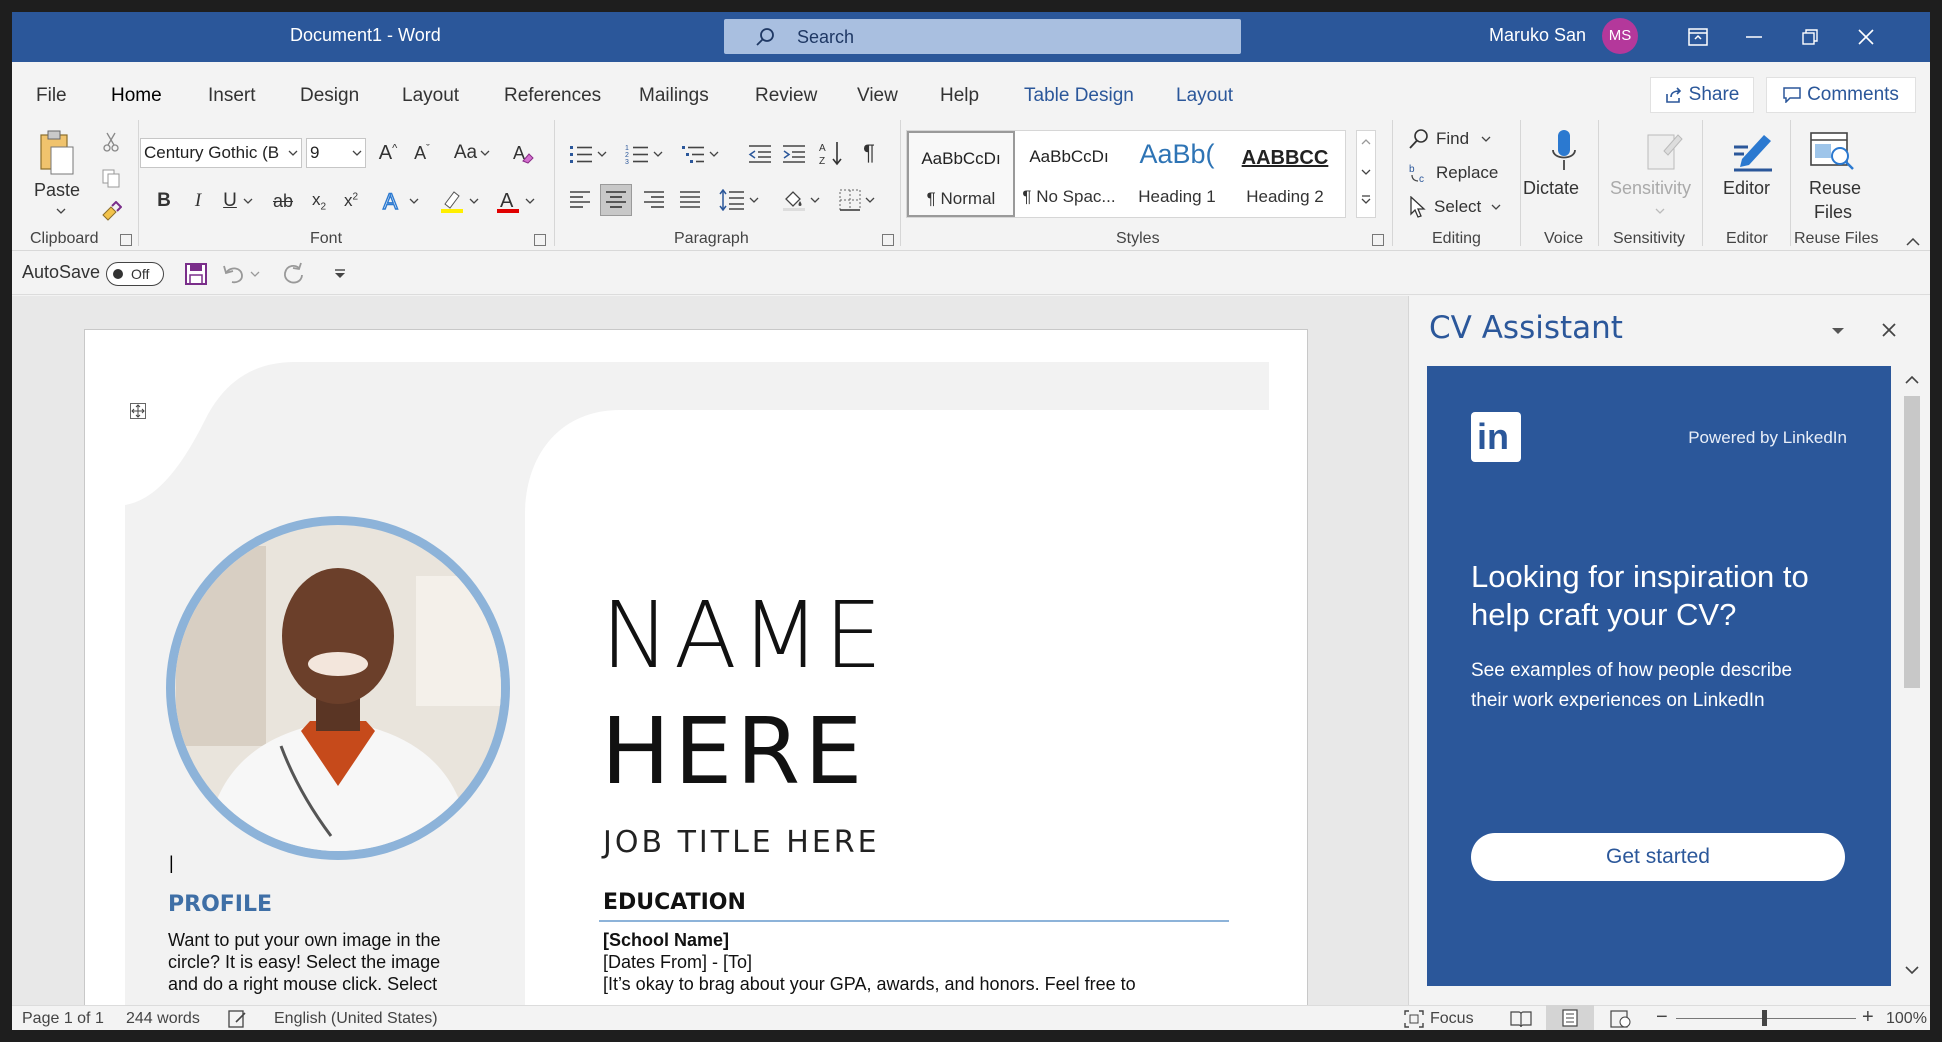 The height and width of the screenshot is (1042, 1942). What do you see at coordinates (196, 274) in the screenshot?
I see `save-button` at bounding box center [196, 274].